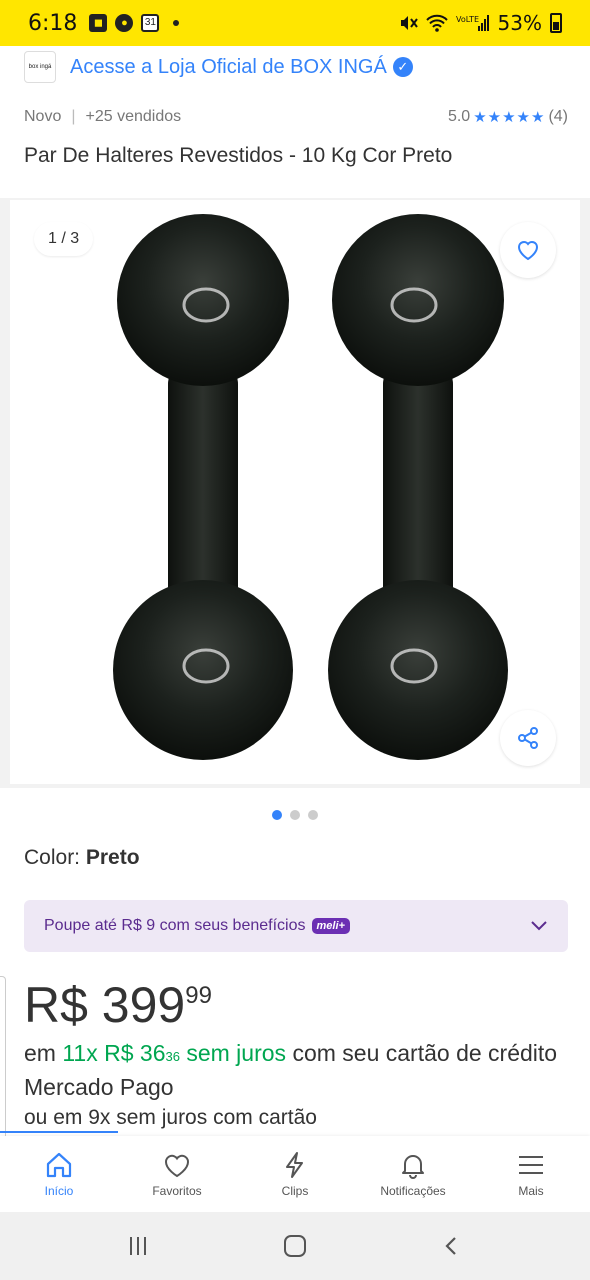 Image resolution: width=590 pixels, height=1280 pixels. Describe the element at coordinates (409, 23) in the screenshot. I see `mute-icon` at that location.